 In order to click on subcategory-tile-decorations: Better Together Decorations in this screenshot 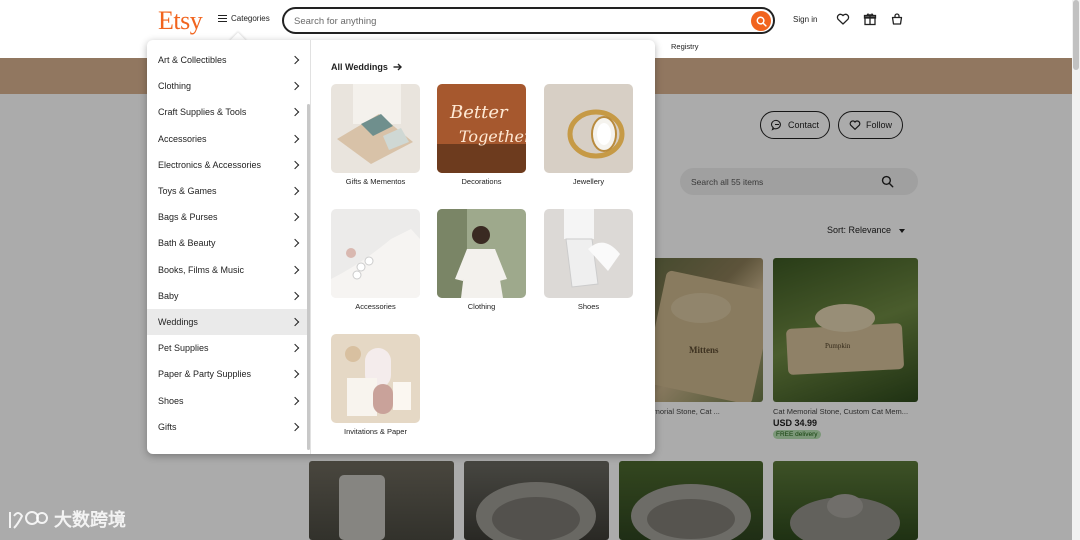, I will do `click(481, 135)`.